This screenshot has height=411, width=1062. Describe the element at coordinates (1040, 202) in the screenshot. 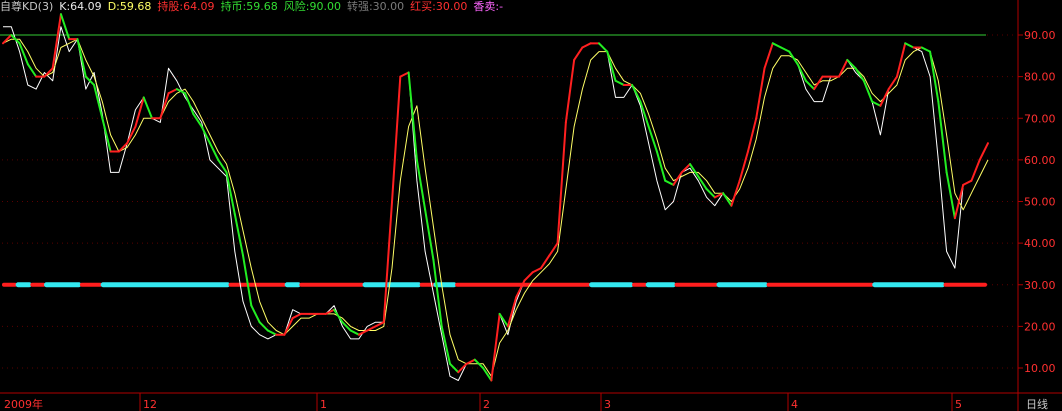

I see `y-tick-label: 50.00` at that location.